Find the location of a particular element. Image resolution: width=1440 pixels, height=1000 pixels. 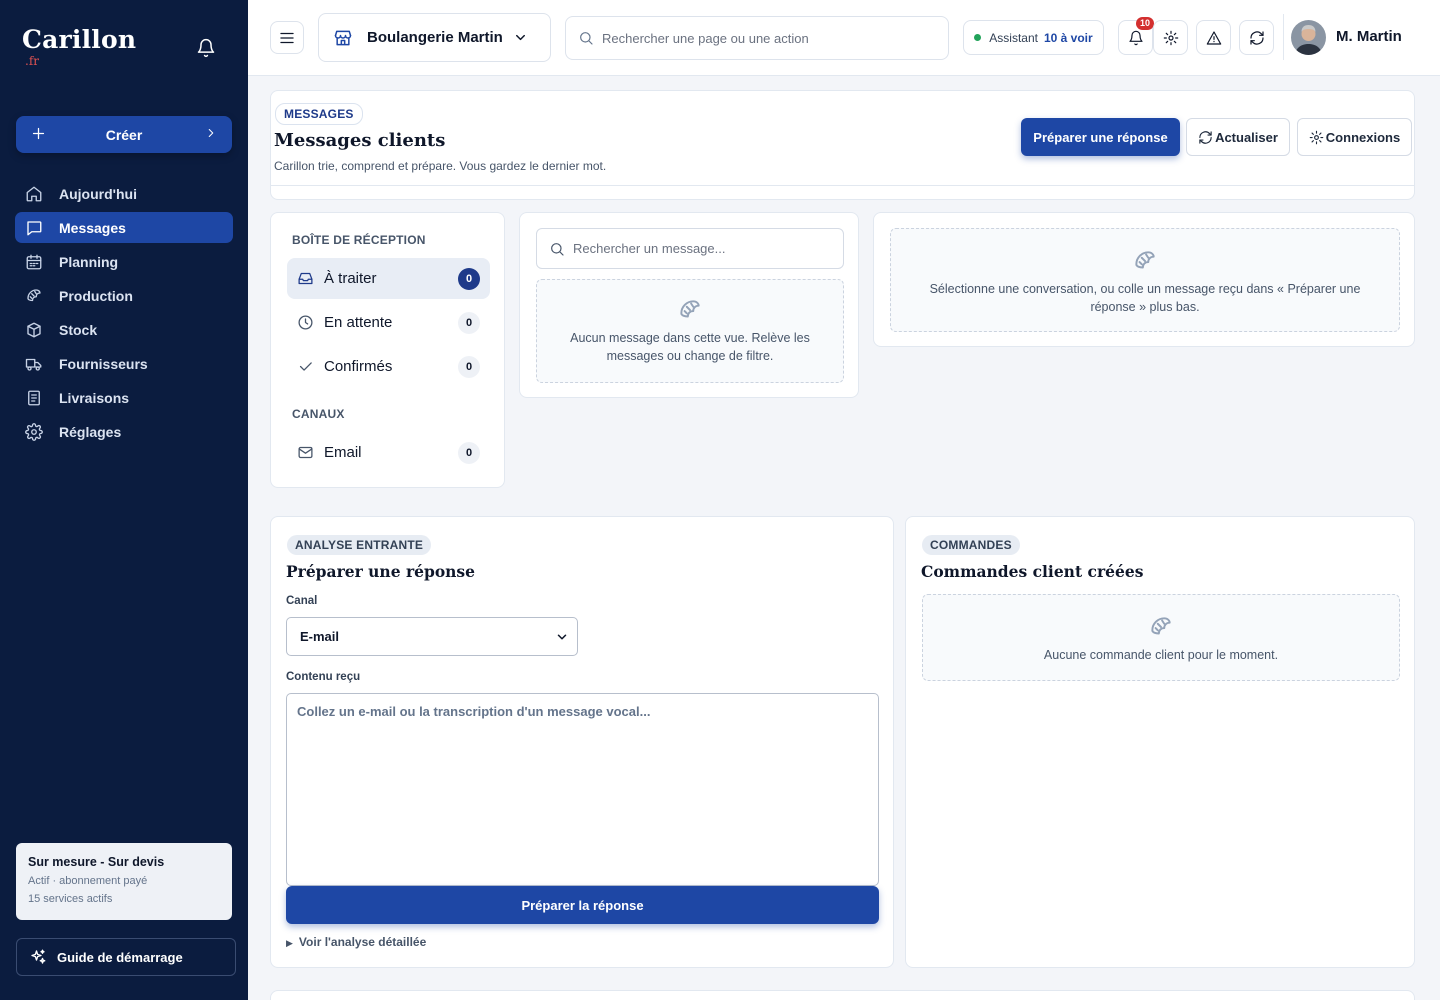

sidebar-item-fournisseurs: Fournisseurs is located at coordinates (124, 363).